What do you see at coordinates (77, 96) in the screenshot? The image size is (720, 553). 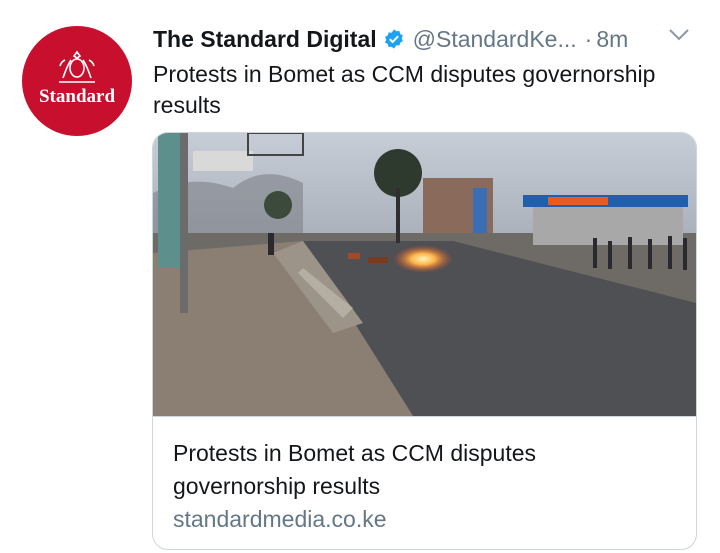 I see `avatar-logo-text: Standard` at bounding box center [77, 96].